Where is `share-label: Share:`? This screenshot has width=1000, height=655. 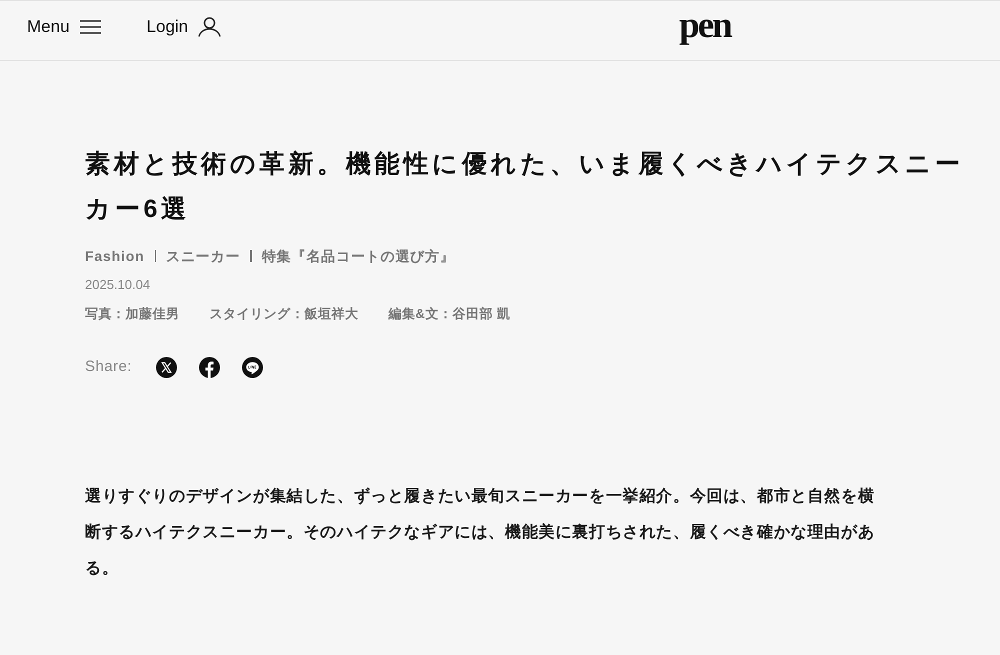
share-label: Share: is located at coordinates (108, 366).